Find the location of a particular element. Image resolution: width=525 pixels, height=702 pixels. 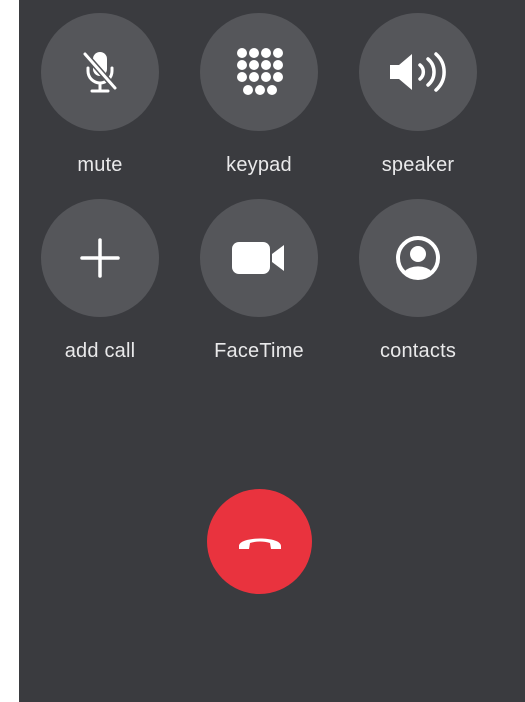

person-circle-icon is located at coordinates (418, 258).